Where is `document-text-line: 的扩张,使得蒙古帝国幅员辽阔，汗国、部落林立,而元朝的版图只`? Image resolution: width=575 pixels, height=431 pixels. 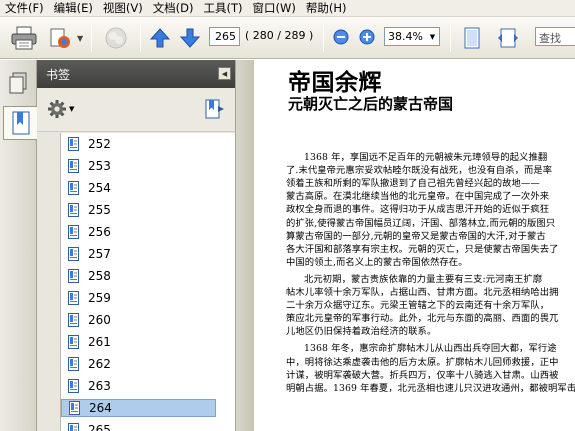 document-text-line: 的扩张,使得蒙古帝国幅员辽阔，汗国、部落林立,而元朝的版图只 is located at coordinates (421, 223).